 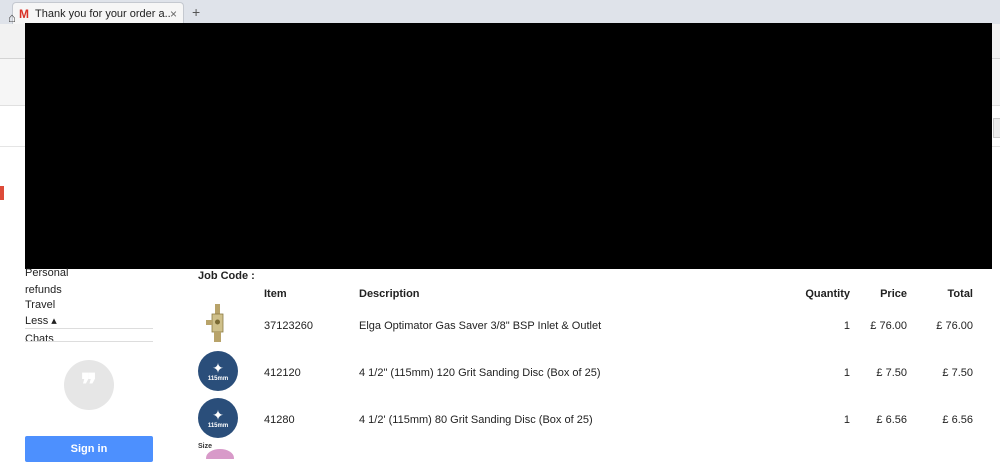 I want to click on compose-accent, so click(x=2, y=193).